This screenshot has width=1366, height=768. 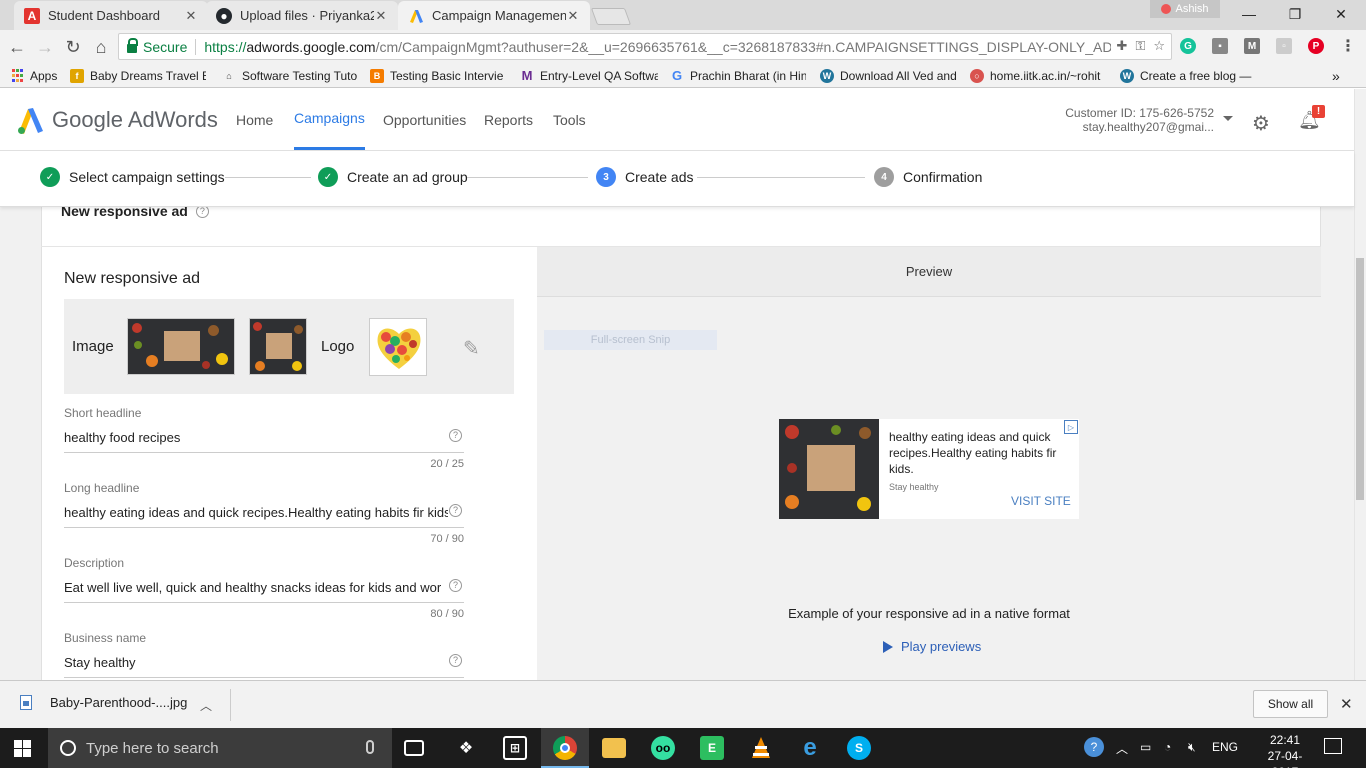 What do you see at coordinates (943, 177) in the screenshot?
I see `step-label: Confirmation` at bounding box center [943, 177].